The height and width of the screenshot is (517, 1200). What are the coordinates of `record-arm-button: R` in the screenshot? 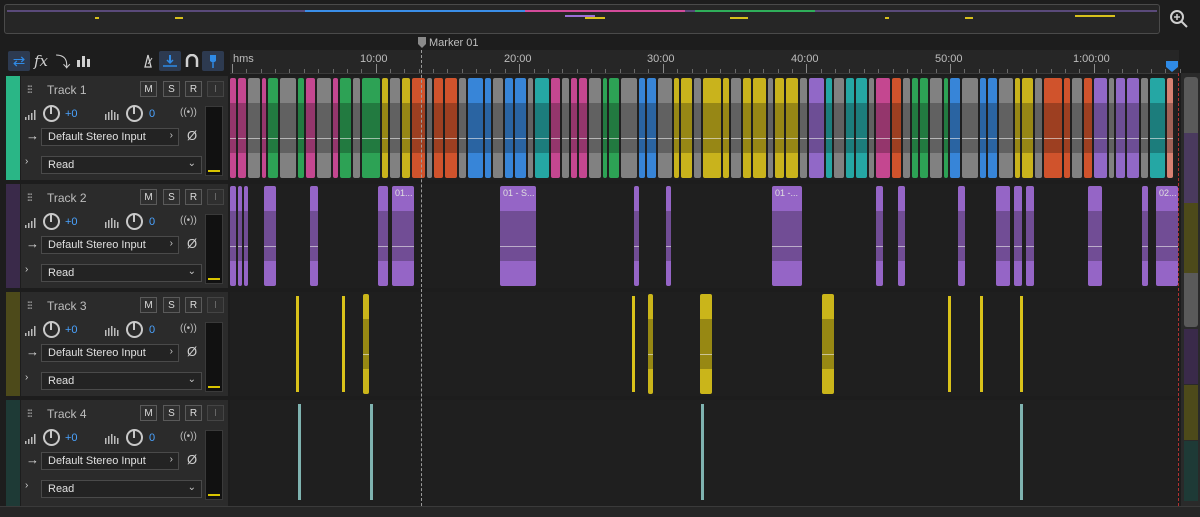 It's located at (193, 413).